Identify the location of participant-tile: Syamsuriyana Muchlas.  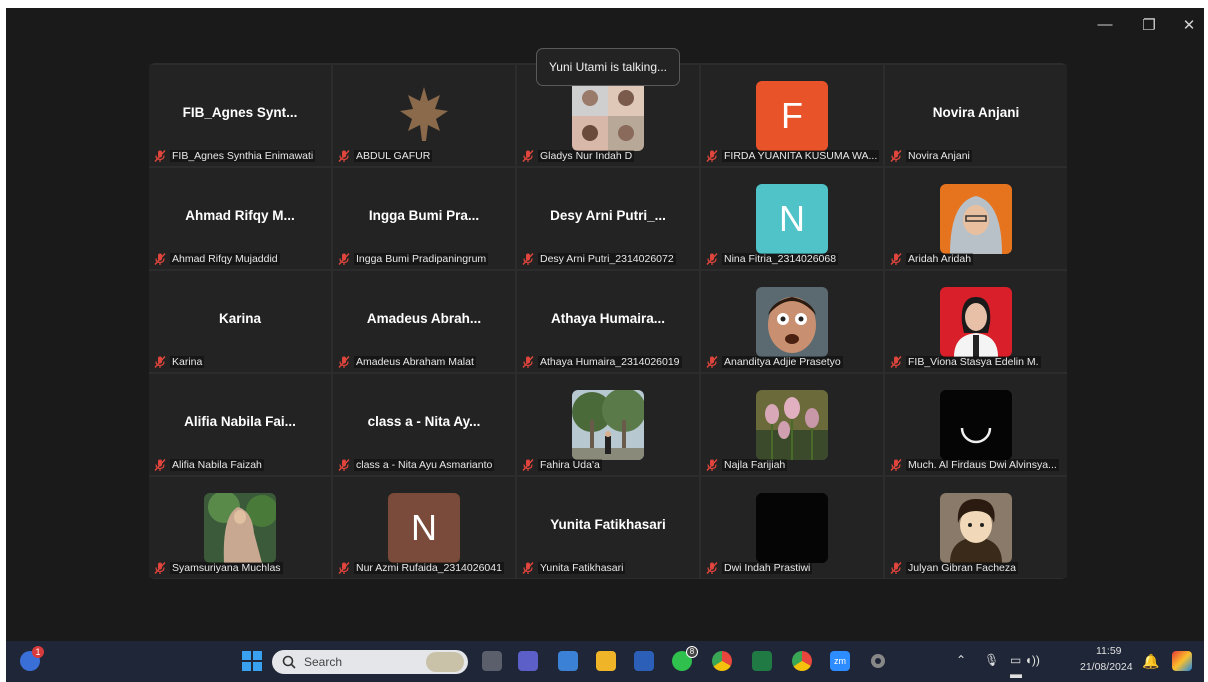
(240, 527).